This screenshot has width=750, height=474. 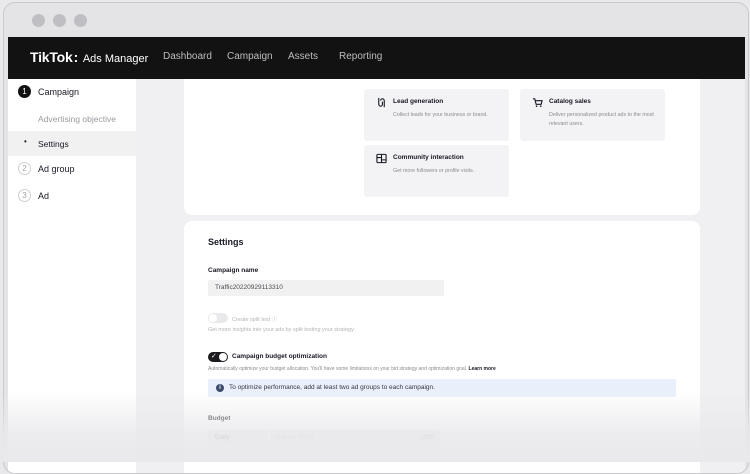 I want to click on budget-amount-input: At least 50.00 USD, so click(x=355, y=438).